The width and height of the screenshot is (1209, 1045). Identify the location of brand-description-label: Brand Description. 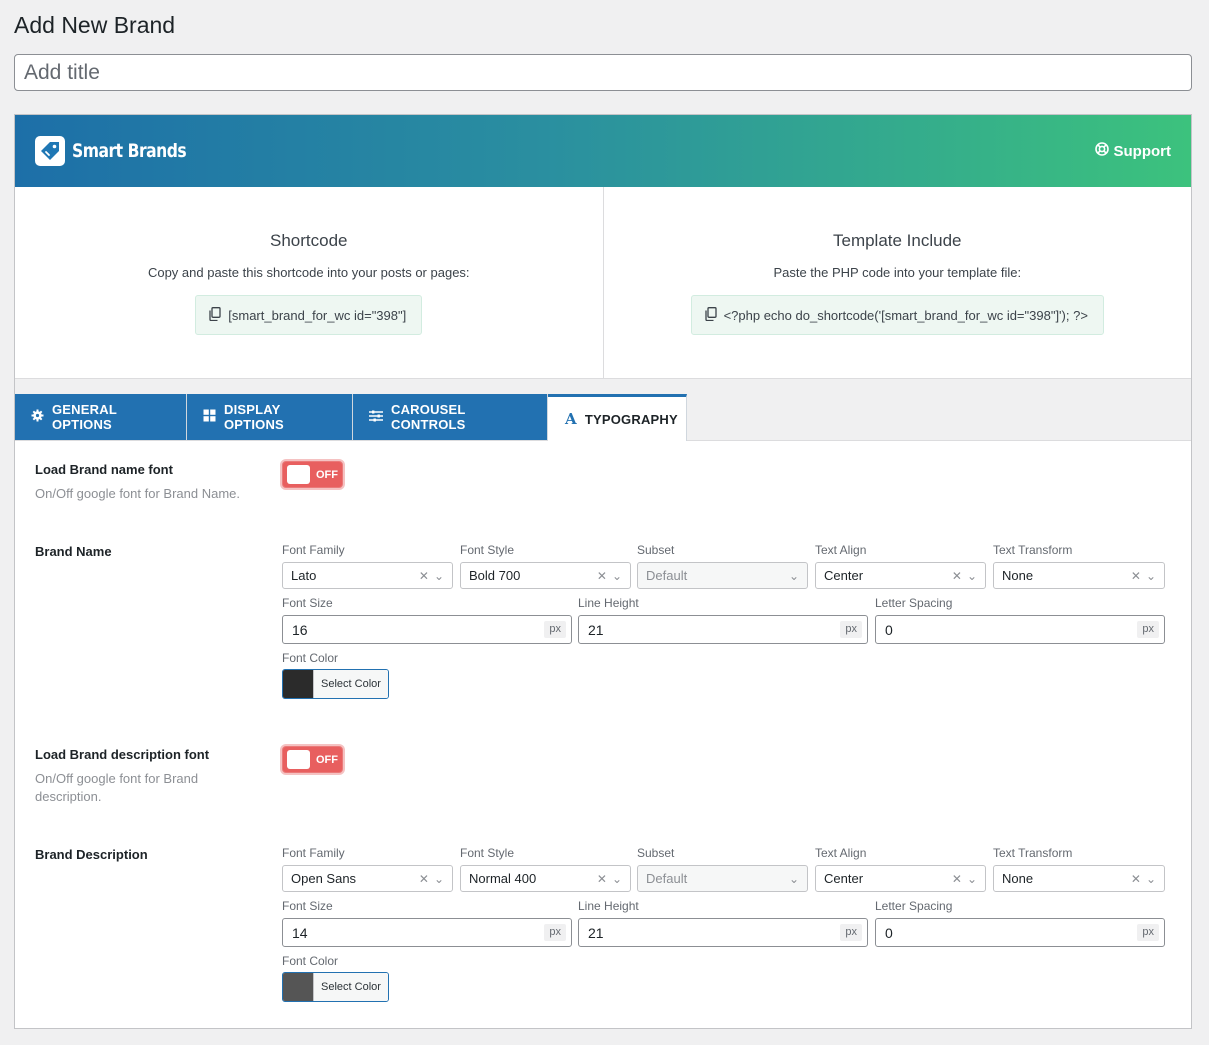
(91, 854).